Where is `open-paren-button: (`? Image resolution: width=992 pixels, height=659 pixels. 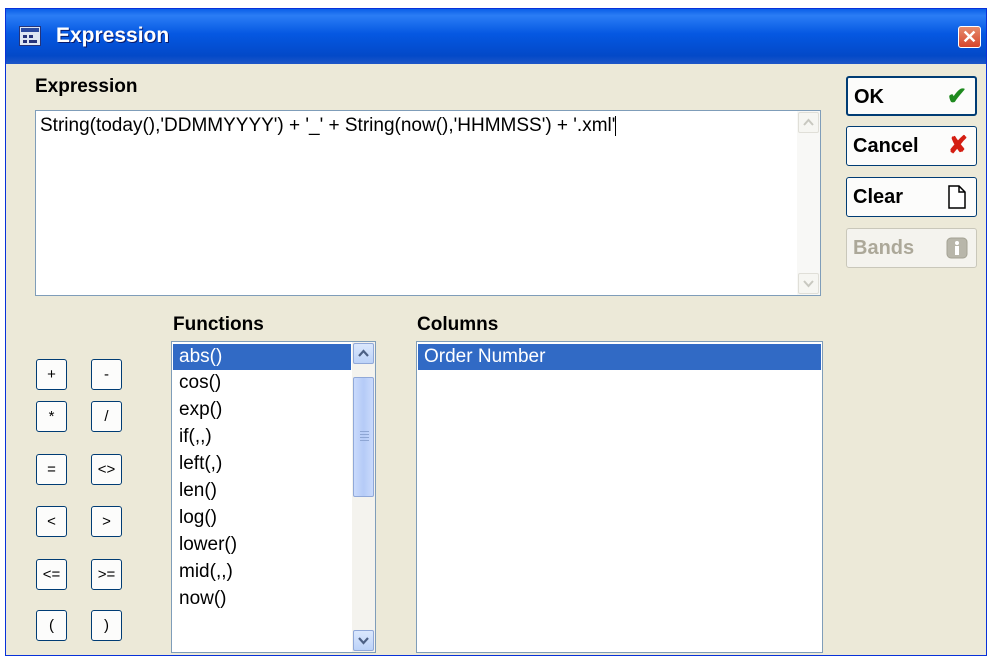 open-paren-button: ( is located at coordinates (51, 625).